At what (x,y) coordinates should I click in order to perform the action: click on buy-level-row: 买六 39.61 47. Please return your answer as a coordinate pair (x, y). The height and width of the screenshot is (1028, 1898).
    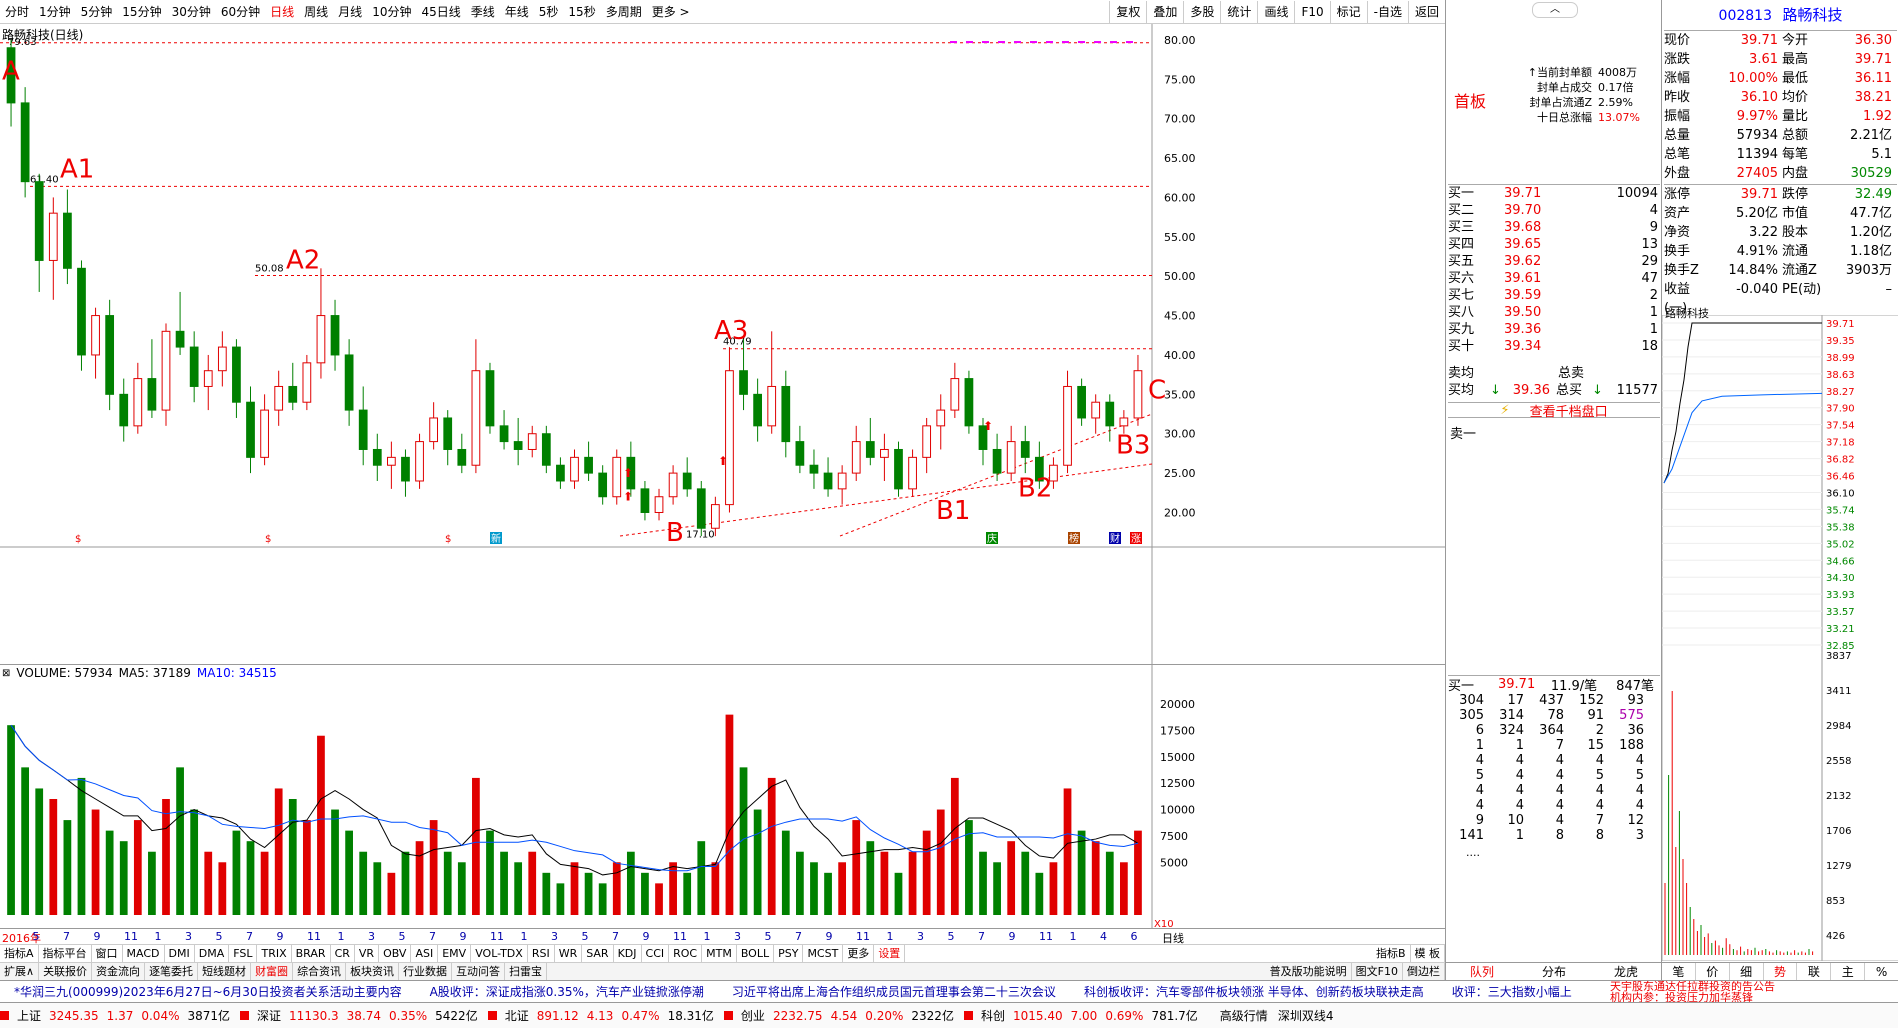
    Looking at the image, I should click on (1554, 278).